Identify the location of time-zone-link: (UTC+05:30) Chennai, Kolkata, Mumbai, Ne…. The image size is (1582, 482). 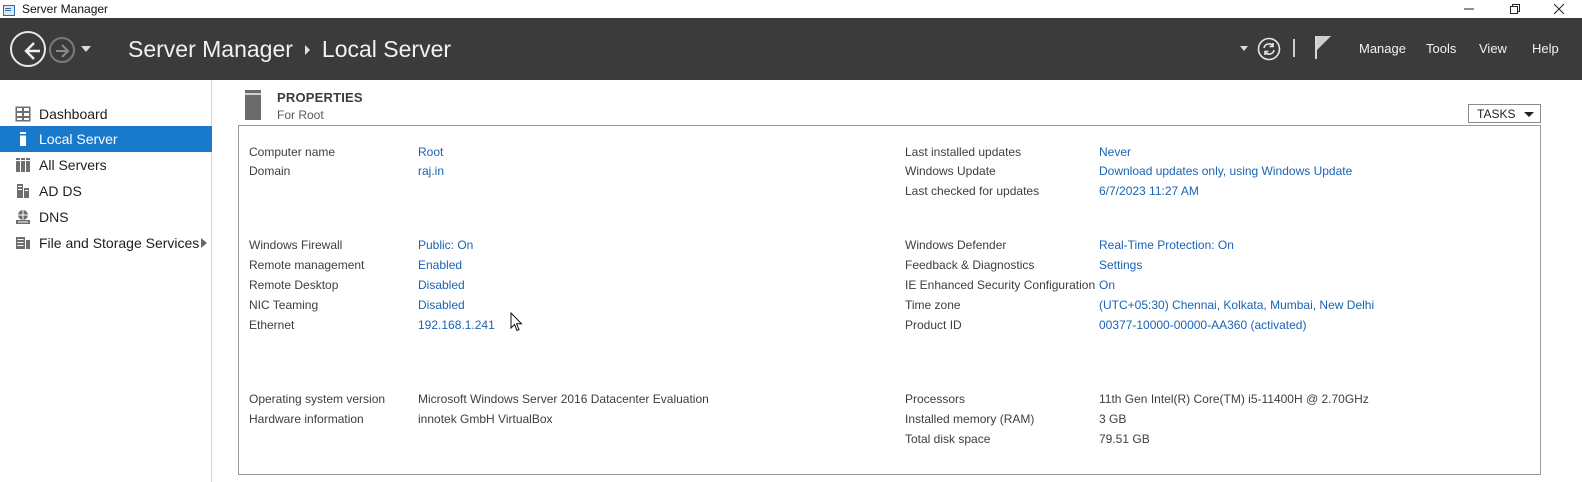
(1236, 305).